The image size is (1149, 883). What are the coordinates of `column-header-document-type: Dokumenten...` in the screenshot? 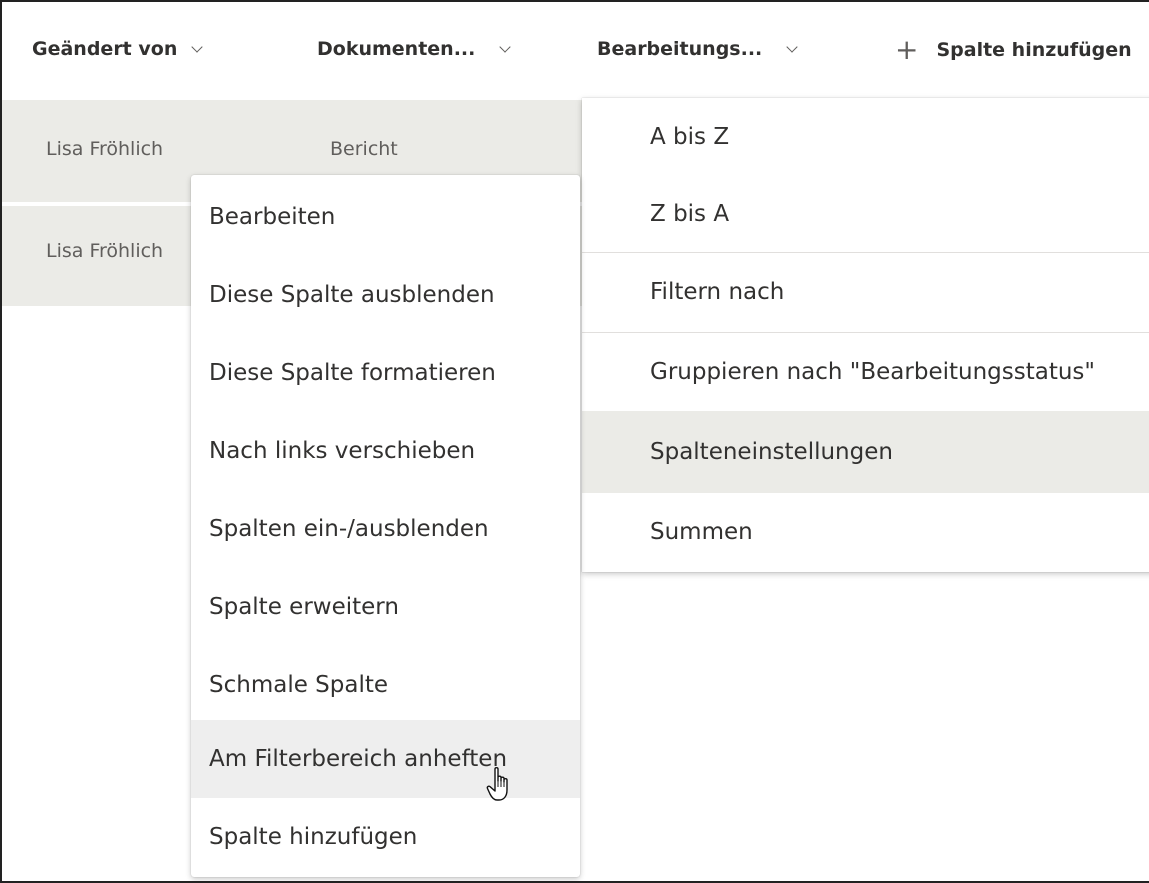 It's located at (414, 49).